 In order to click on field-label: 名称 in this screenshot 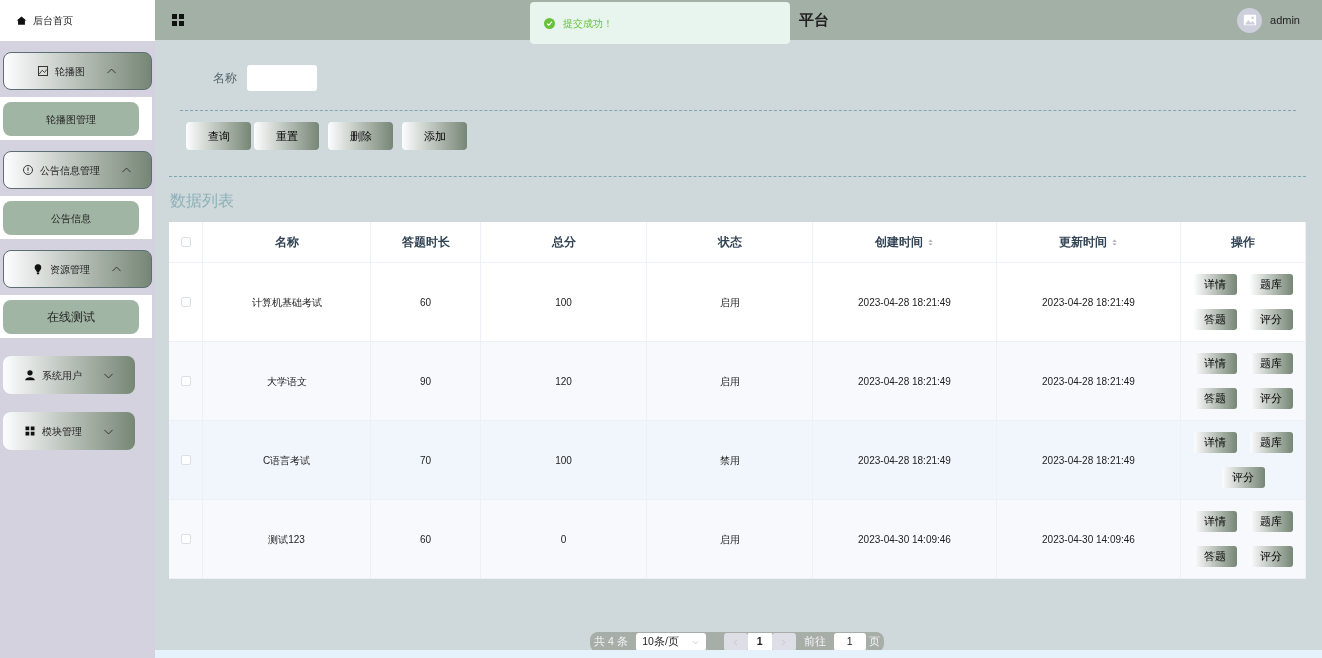, I will do `click(225, 78)`.